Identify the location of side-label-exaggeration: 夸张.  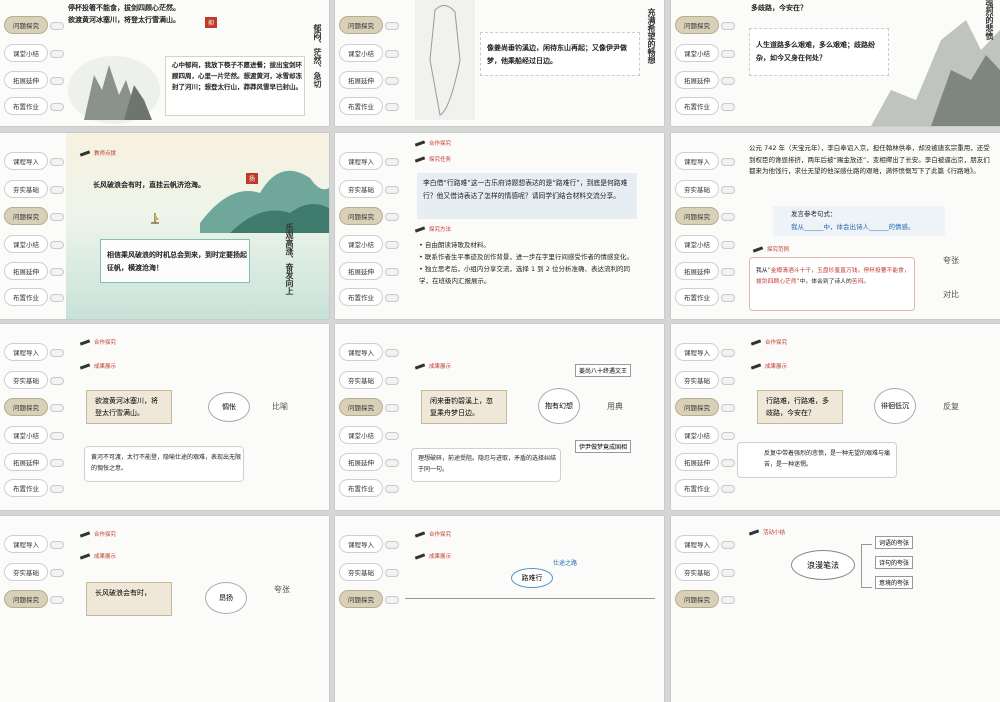
(951, 260).